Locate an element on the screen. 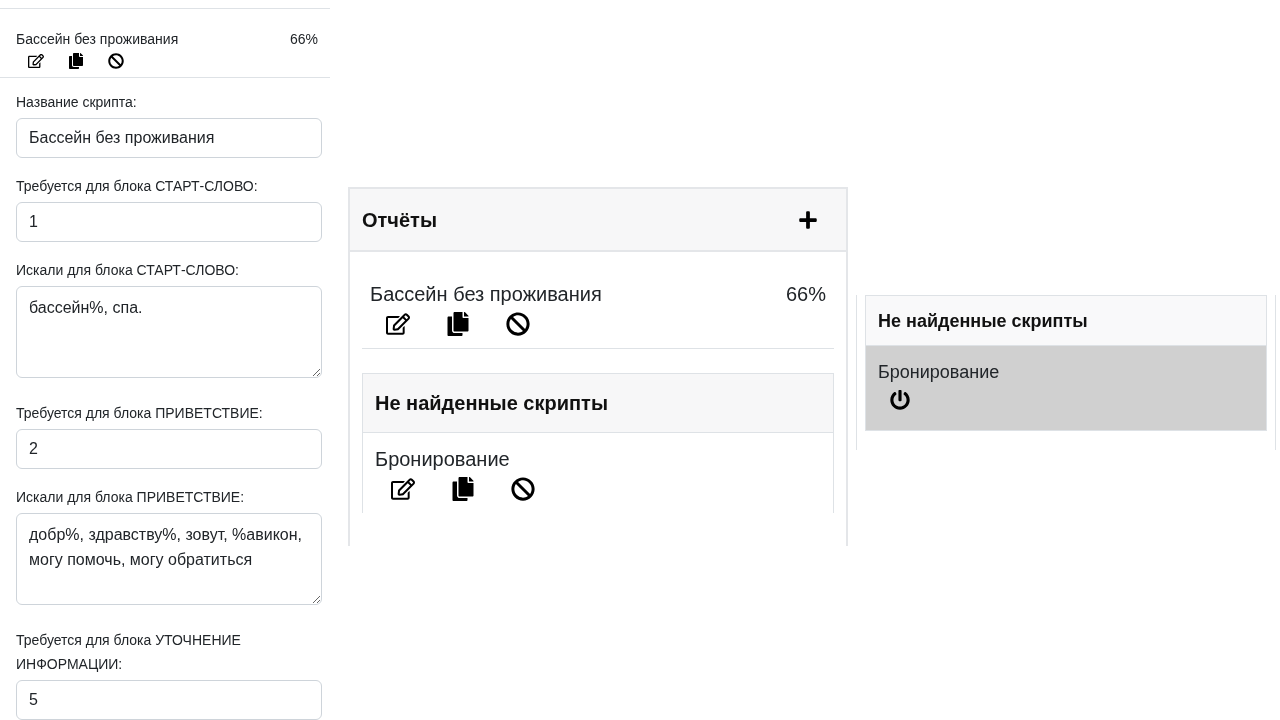  input-field: 2 is located at coordinates (169, 449).